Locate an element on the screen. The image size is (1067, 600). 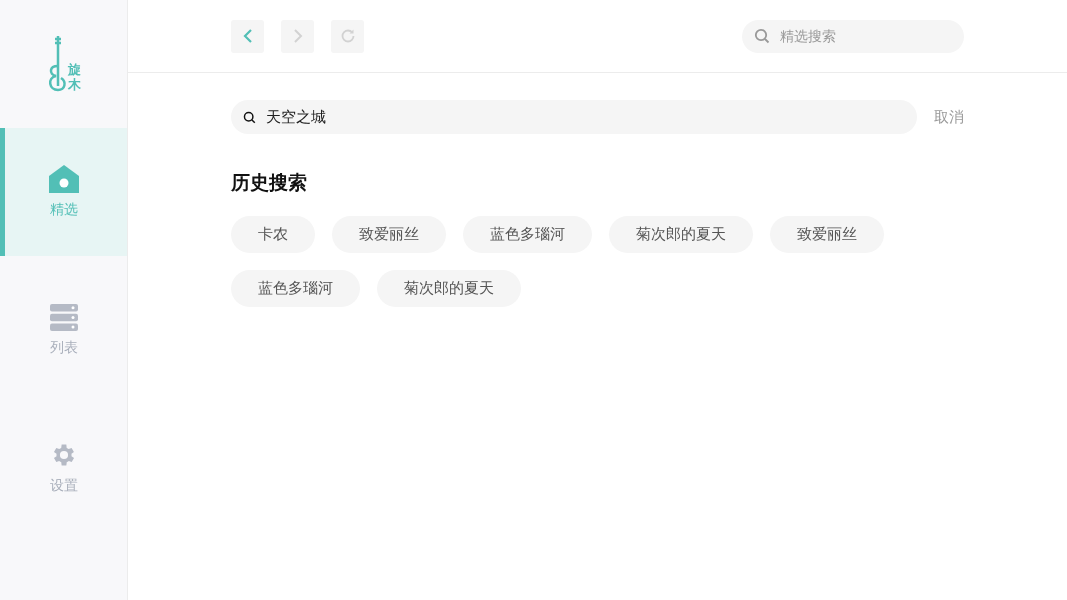
guitar-logo-icon is located at coordinates (56, 64).